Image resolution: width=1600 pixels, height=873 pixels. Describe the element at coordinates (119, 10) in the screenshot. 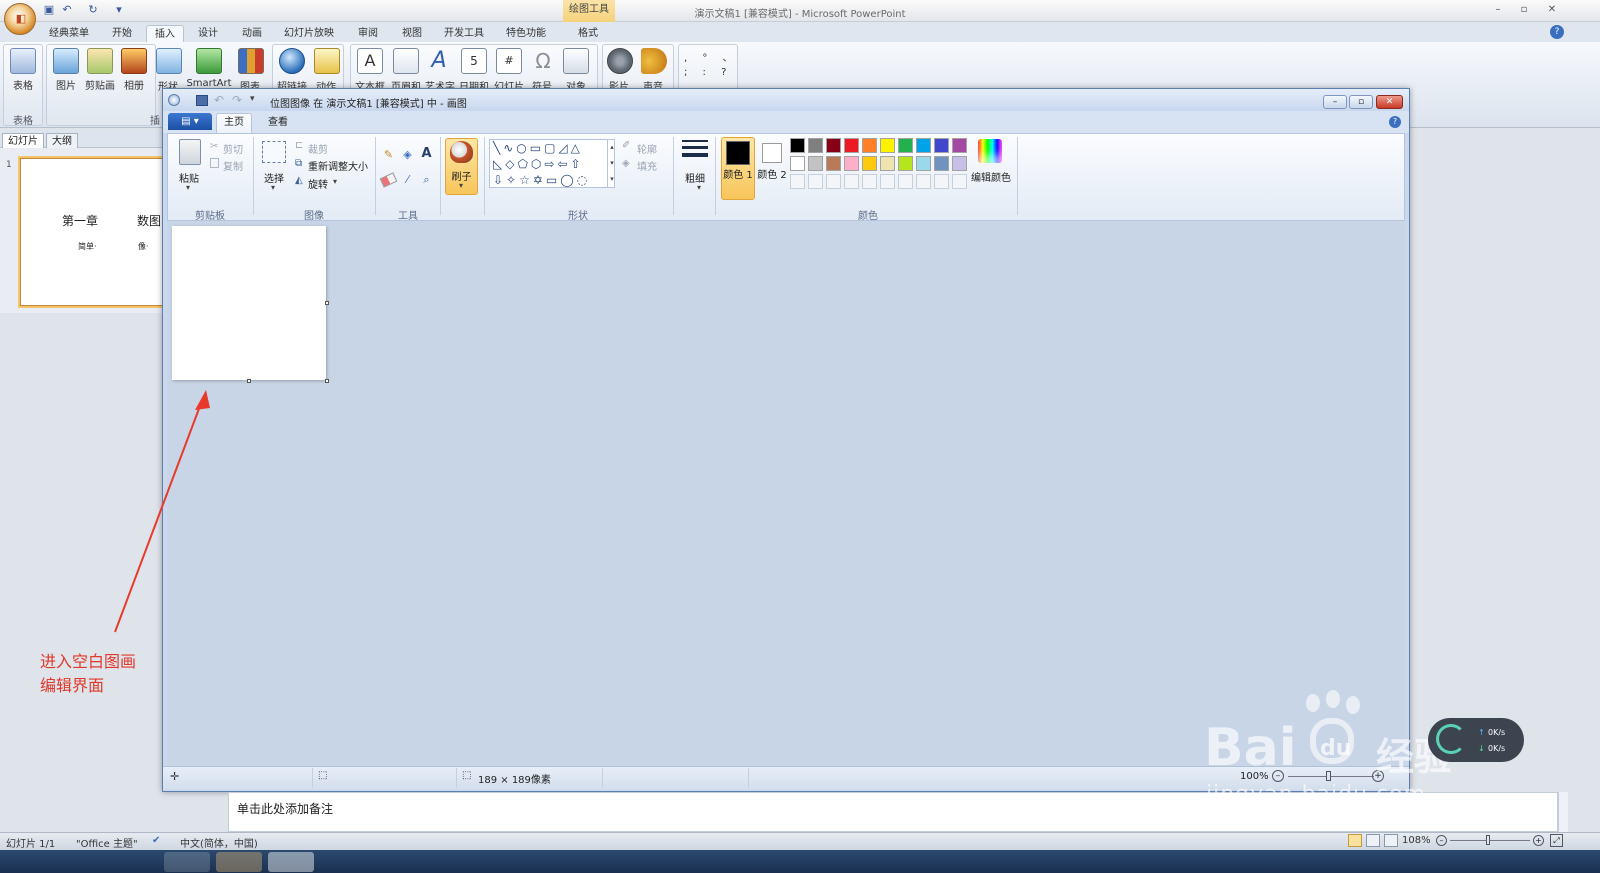

I see `qat-customize-icon: ▾` at that location.